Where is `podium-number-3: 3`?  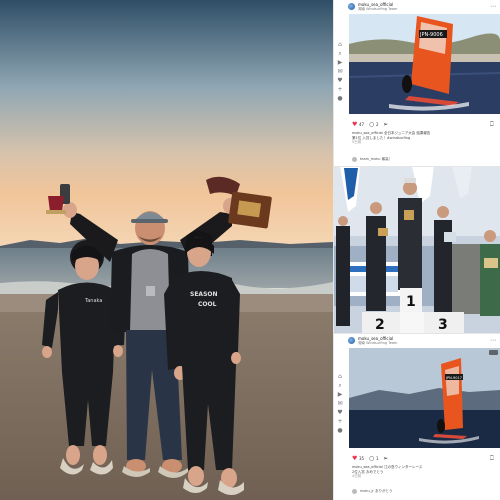
podium-number-3: 3 is located at coordinates (443, 325).